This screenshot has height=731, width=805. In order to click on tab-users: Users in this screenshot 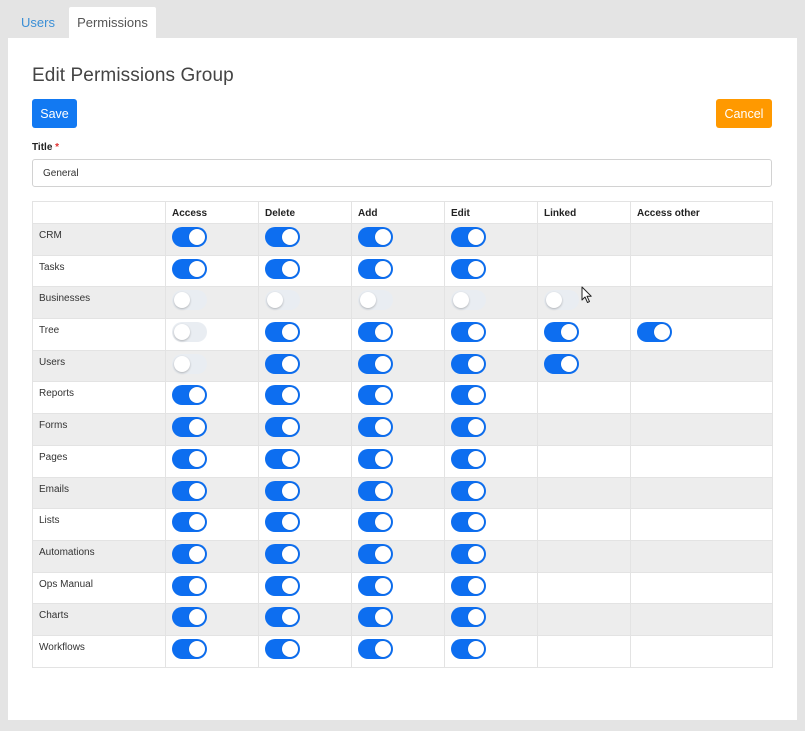, I will do `click(38, 22)`.